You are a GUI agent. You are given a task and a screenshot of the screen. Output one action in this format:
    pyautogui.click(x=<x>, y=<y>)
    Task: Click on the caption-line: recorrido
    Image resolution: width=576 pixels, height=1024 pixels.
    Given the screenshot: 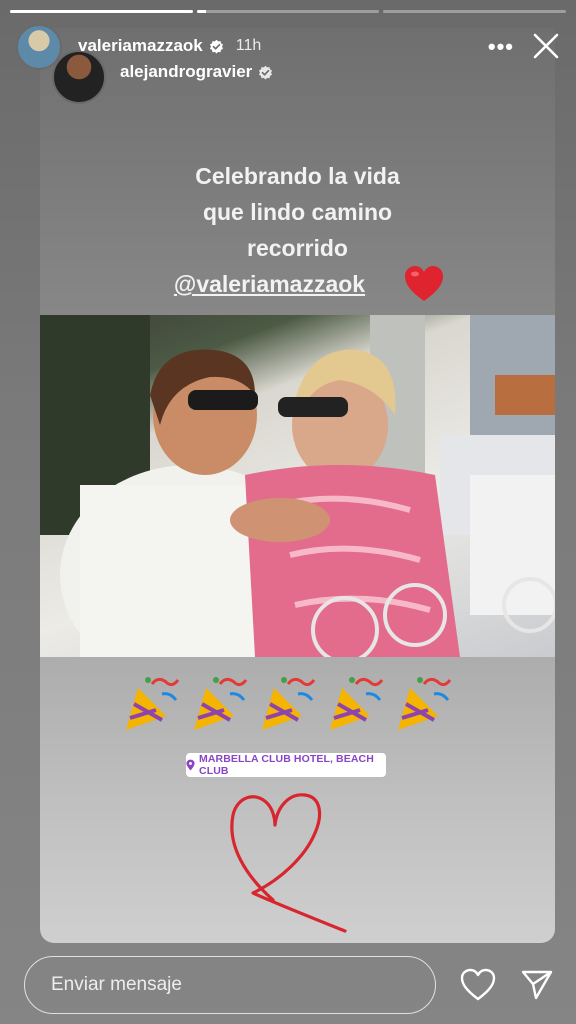 What is the action you would take?
    pyautogui.click(x=297, y=248)
    